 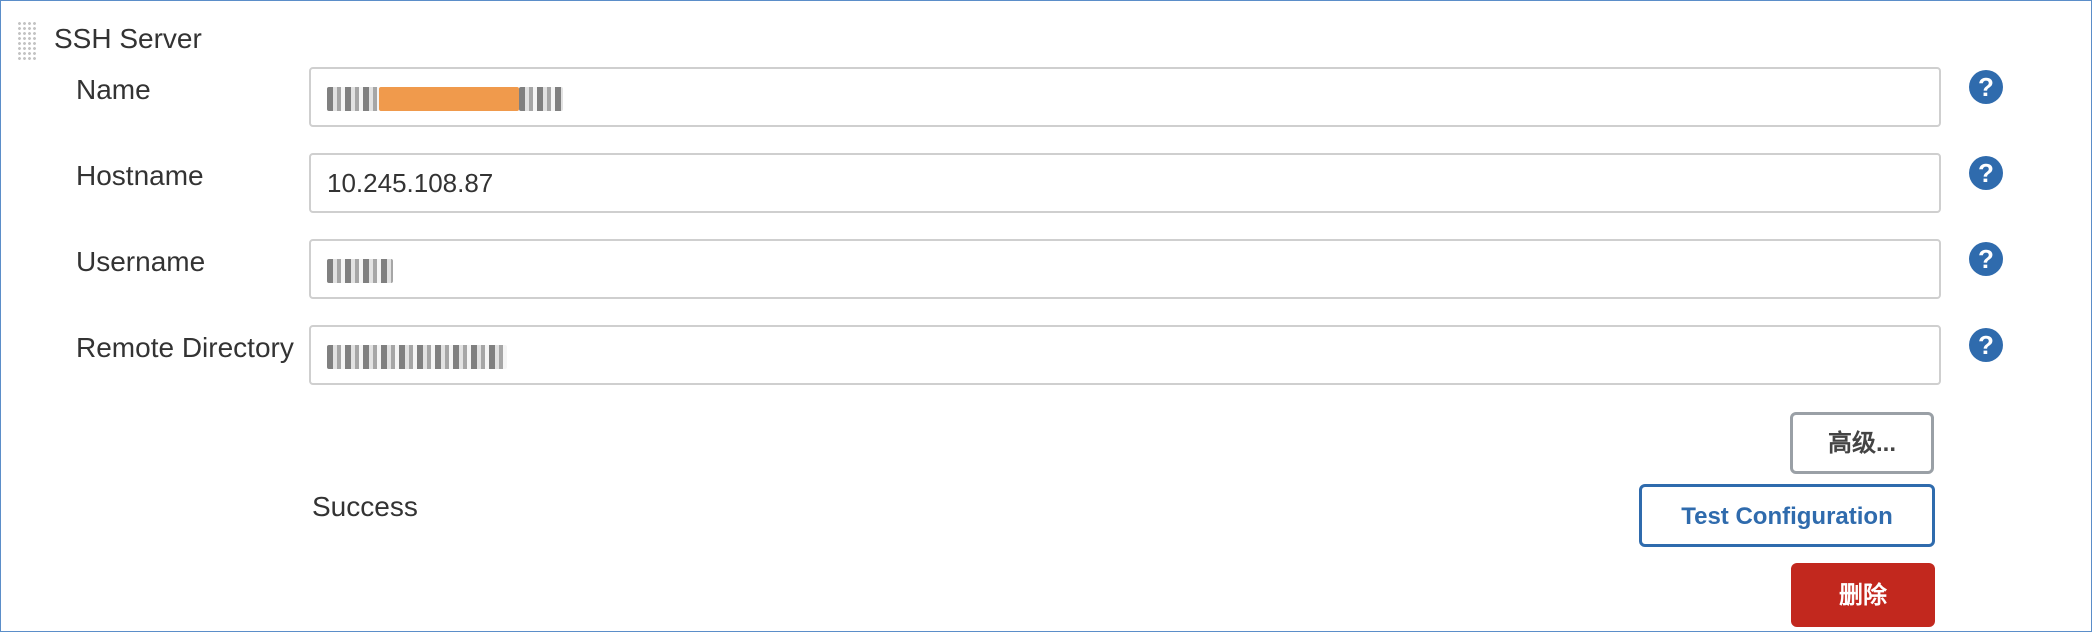 I want to click on username-input, so click(x=1125, y=269).